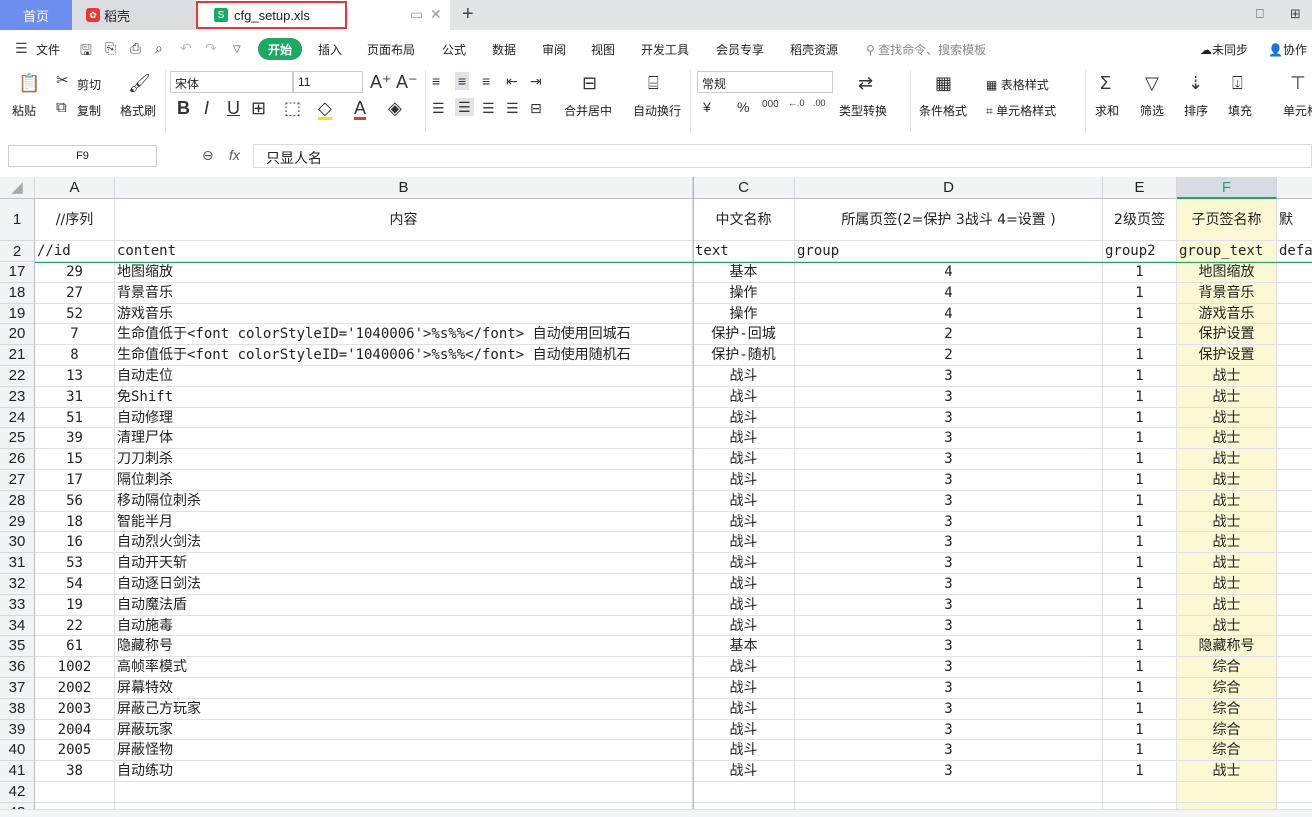 This screenshot has width=1312, height=817. Describe the element at coordinates (75, 251) in the screenshot. I see `field-cell: //id` at that location.